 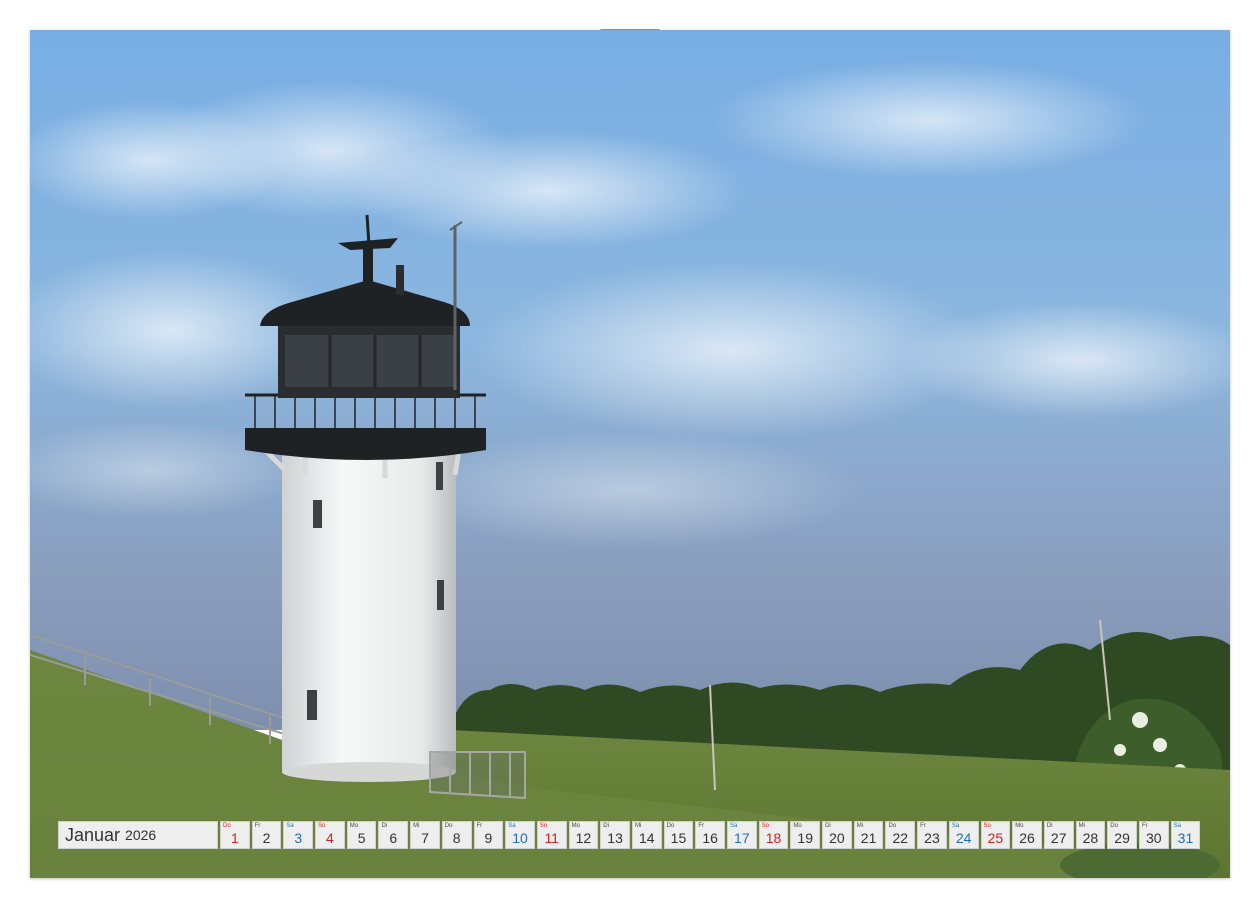 What do you see at coordinates (932, 838) in the screenshot?
I see `day-number: 23` at bounding box center [932, 838].